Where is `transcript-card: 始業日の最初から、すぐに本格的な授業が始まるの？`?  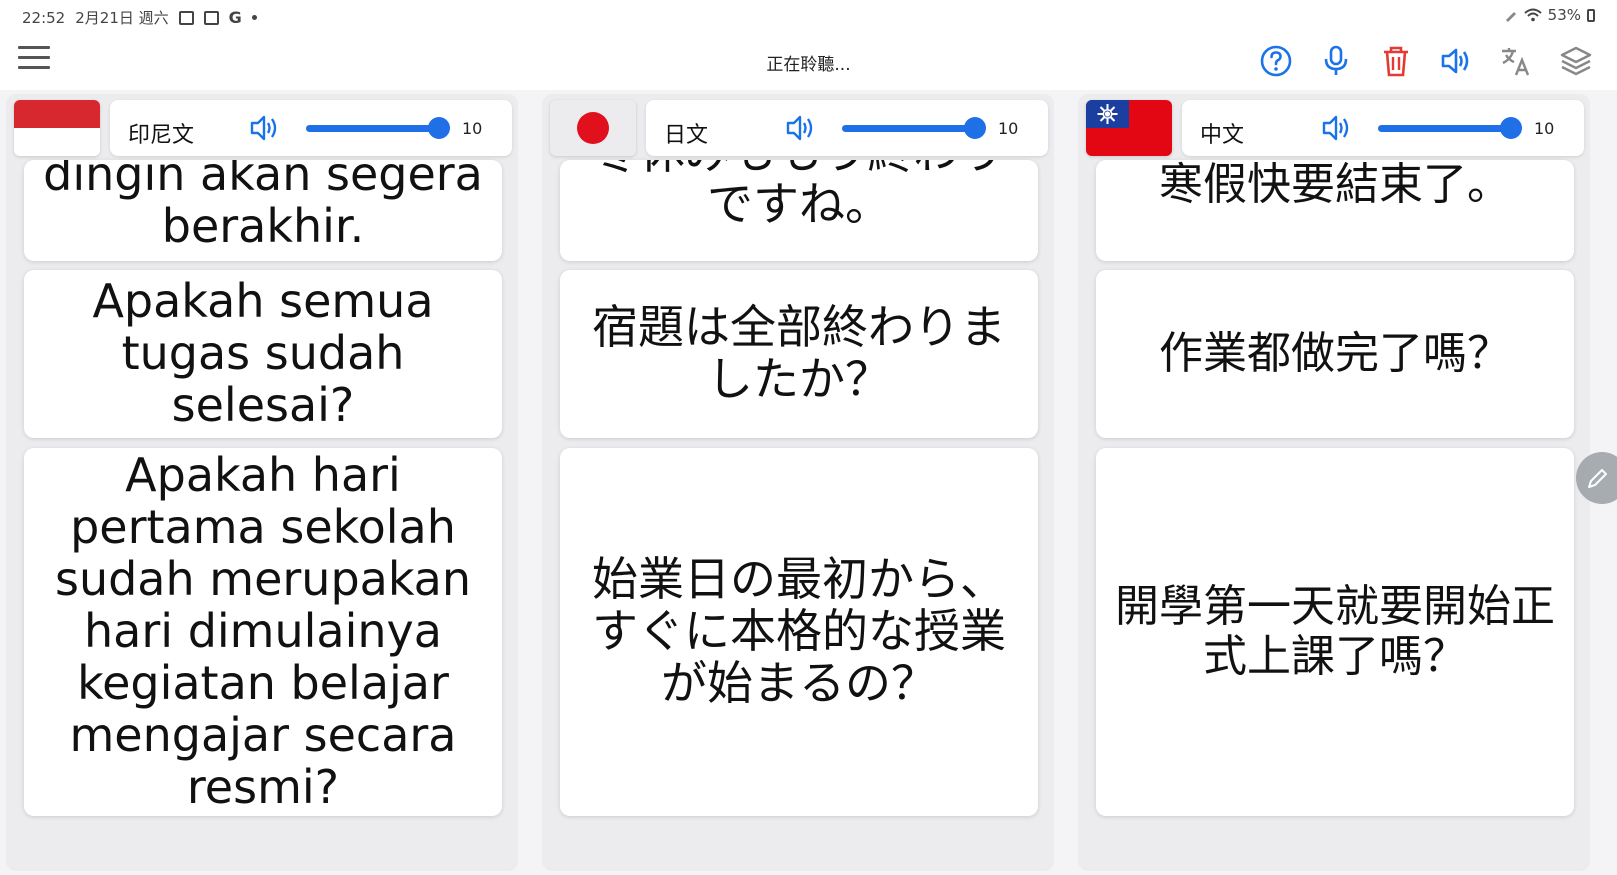
transcript-card: 始業日の最初から、すぐに本格的な授業が始まるの？ is located at coordinates (799, 632).